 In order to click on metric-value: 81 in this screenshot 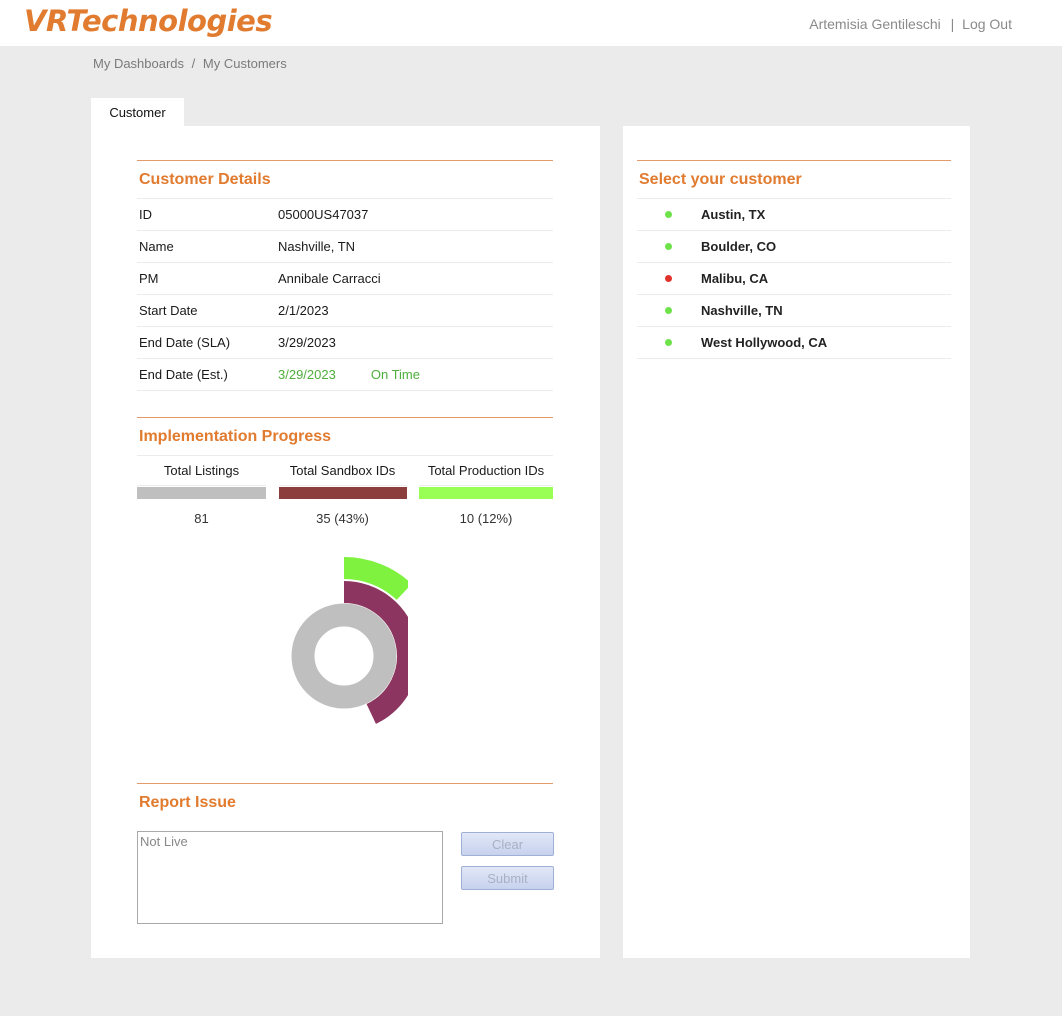, I will do `click(201, 518)`.